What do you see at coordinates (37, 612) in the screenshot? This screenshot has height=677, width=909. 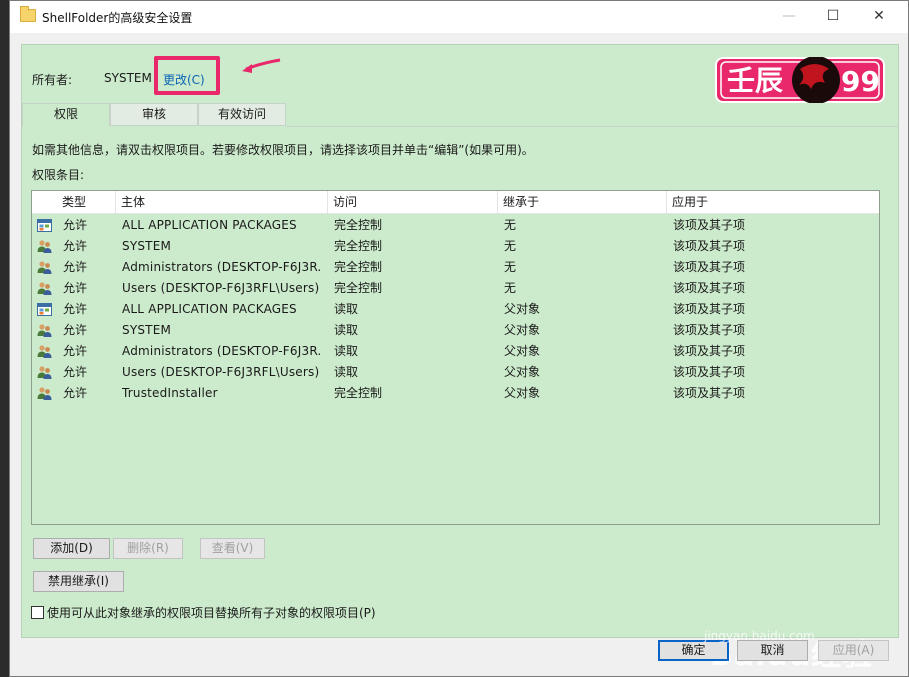 I see `replace-child-permissions-checkbox` at bounding box center [37, 612].